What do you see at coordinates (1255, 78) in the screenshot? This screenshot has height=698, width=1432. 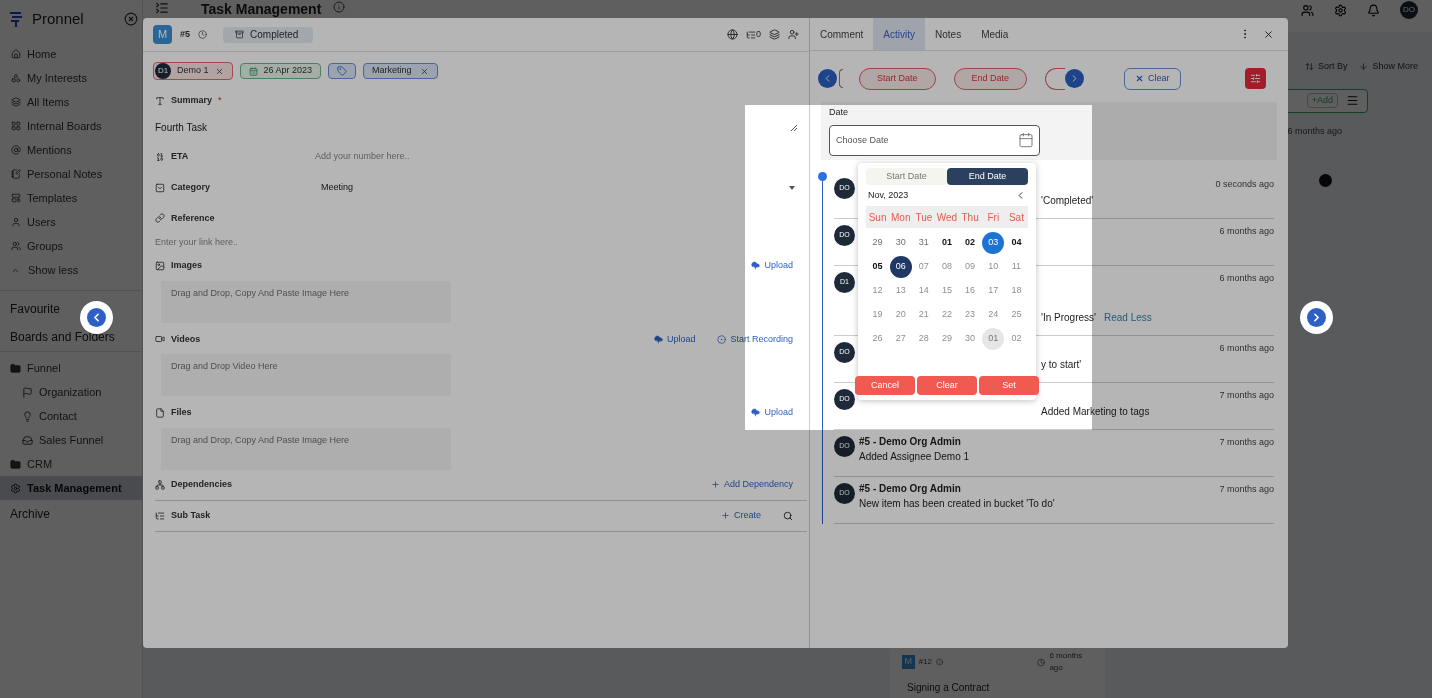 I see `filter-button` at bounding box center [1255, 78].